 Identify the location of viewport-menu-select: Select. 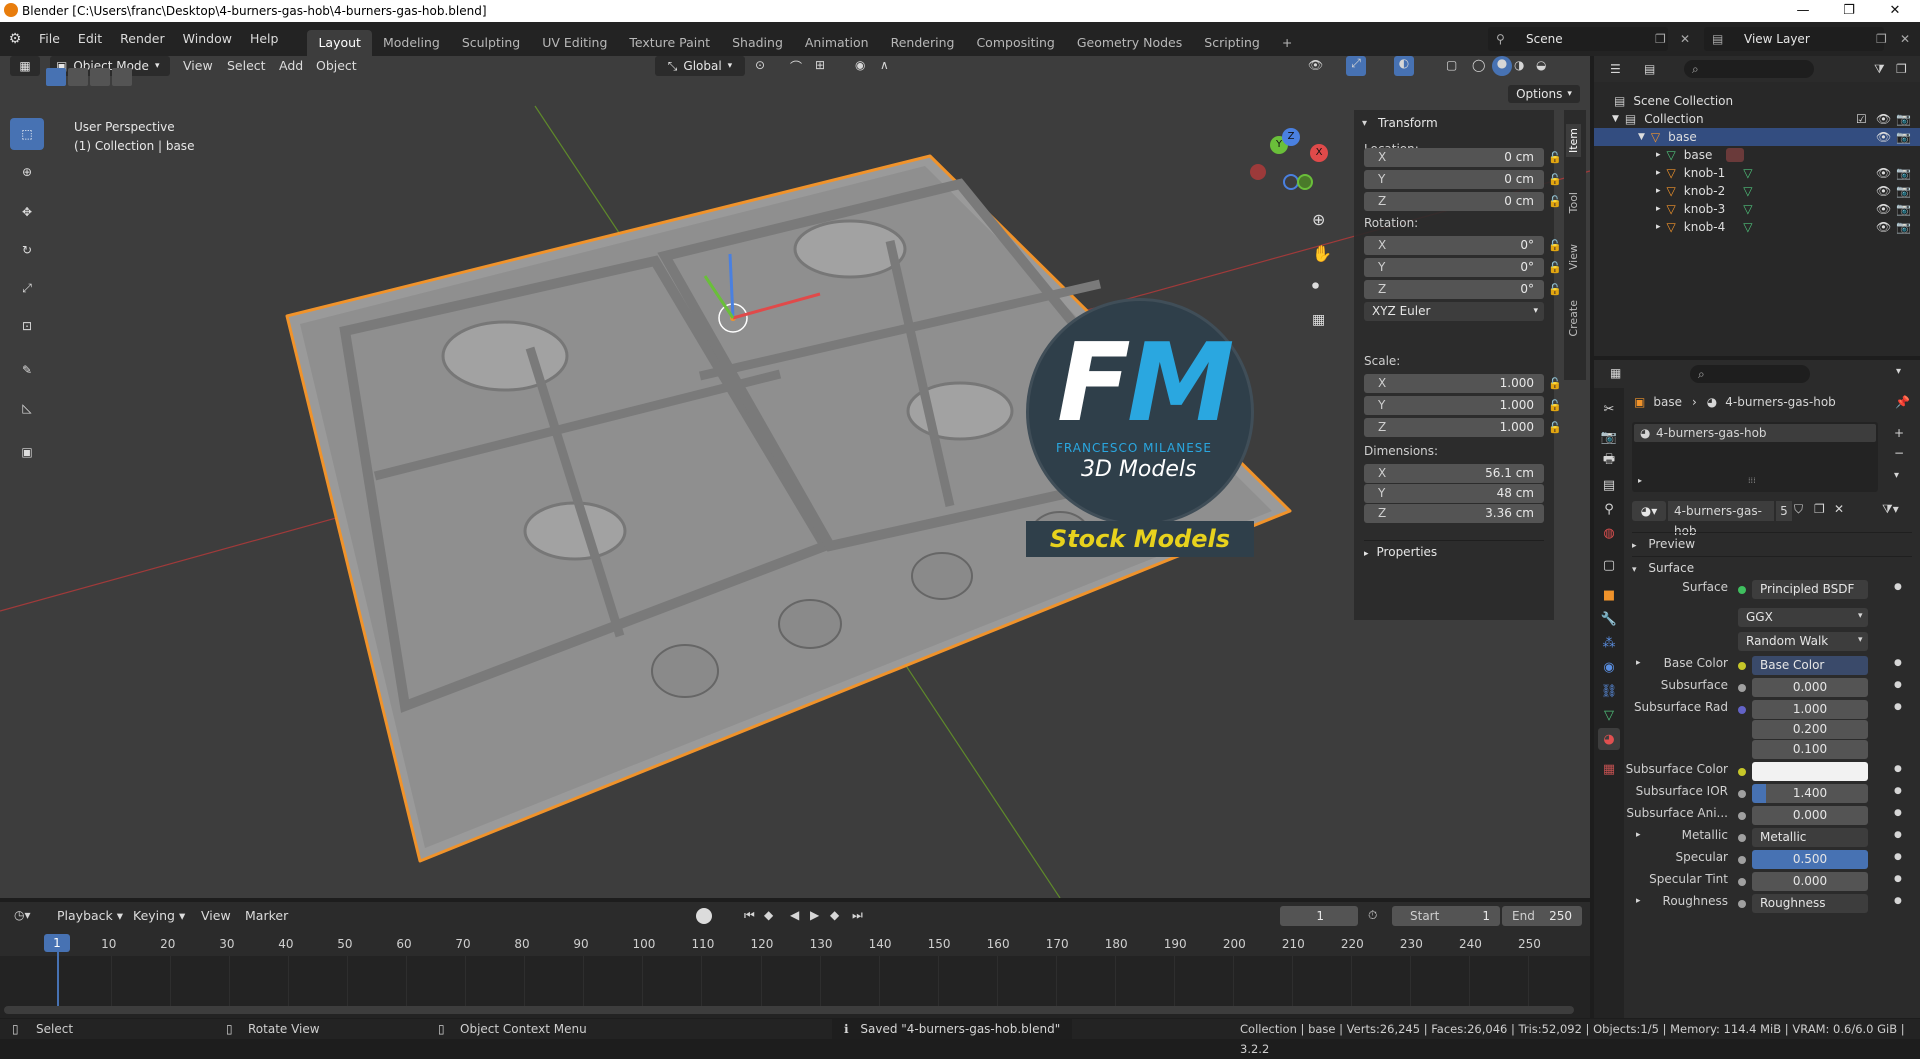
(246, 66).